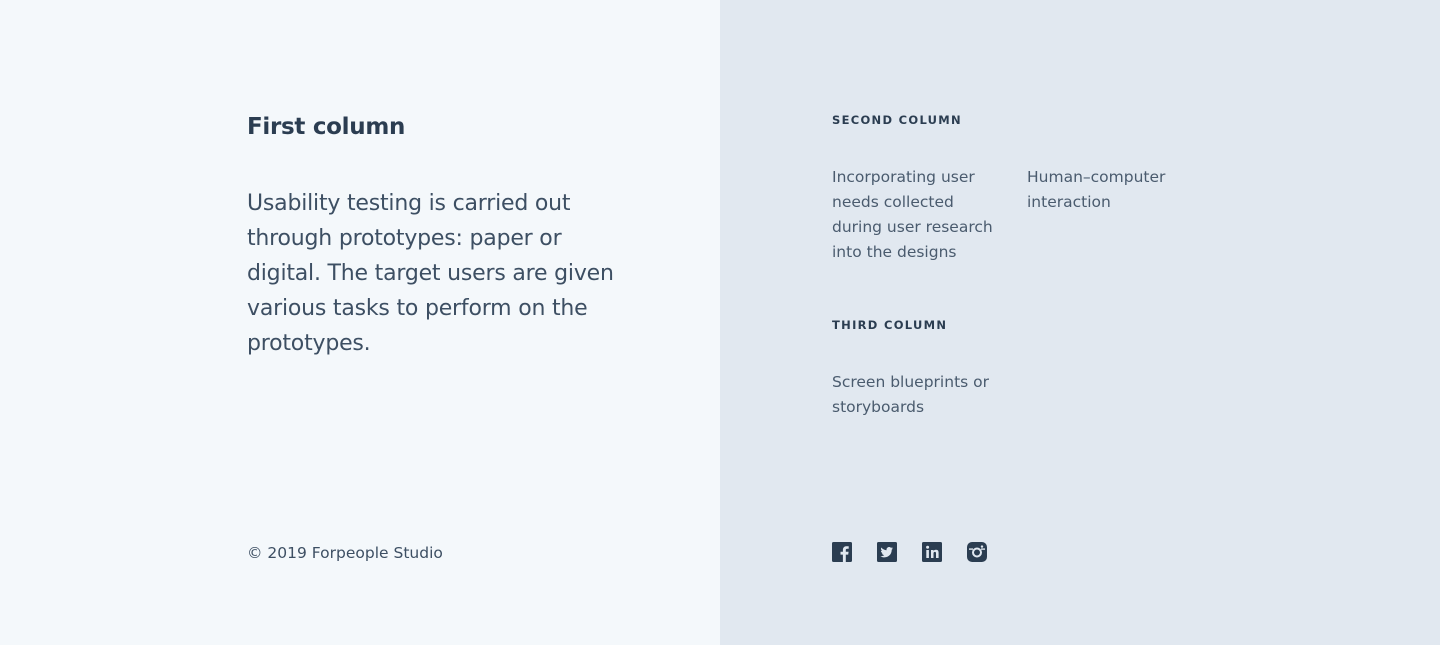 This screenshot has height=645, width=1440. I want to click on second-column-item-hci: Human–computer interaction, so click(1109, 190).